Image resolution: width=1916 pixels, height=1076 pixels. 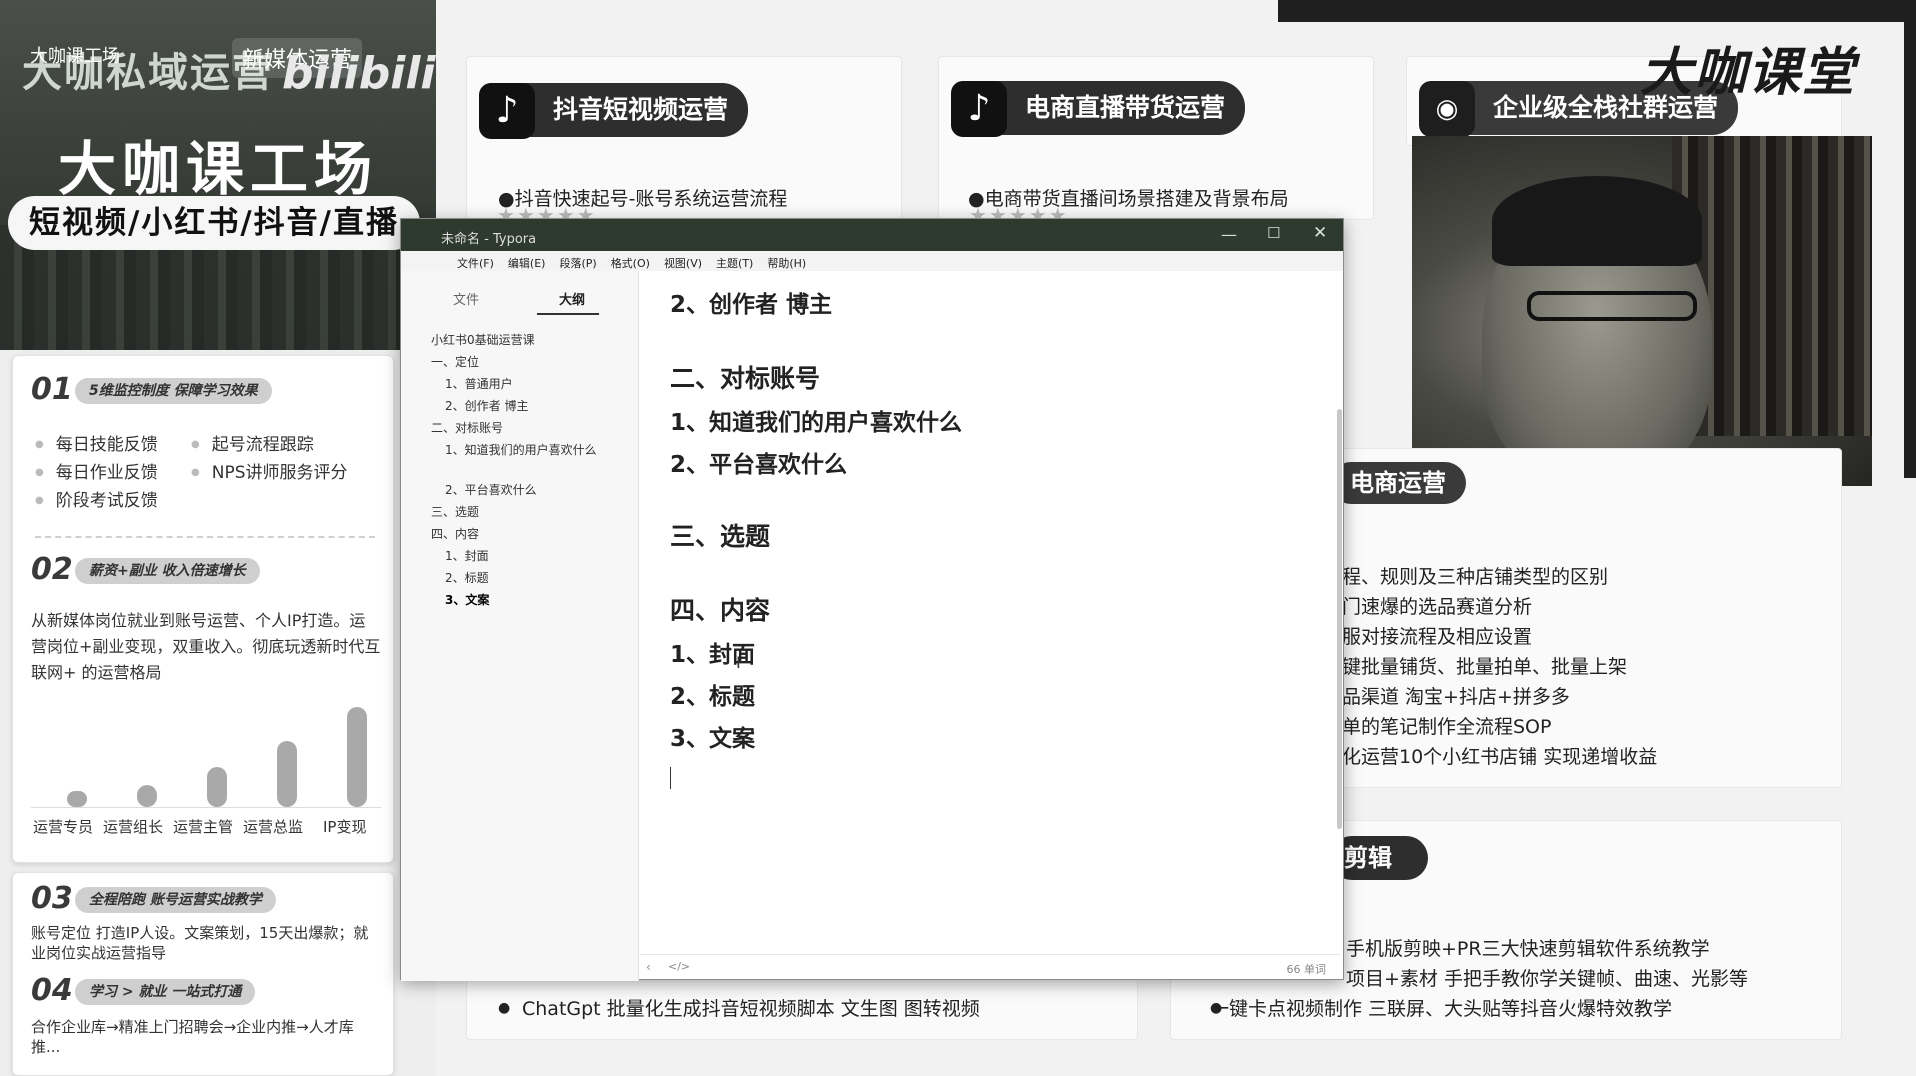 I want to click on section-number: 03, so click(x=52, y=898).